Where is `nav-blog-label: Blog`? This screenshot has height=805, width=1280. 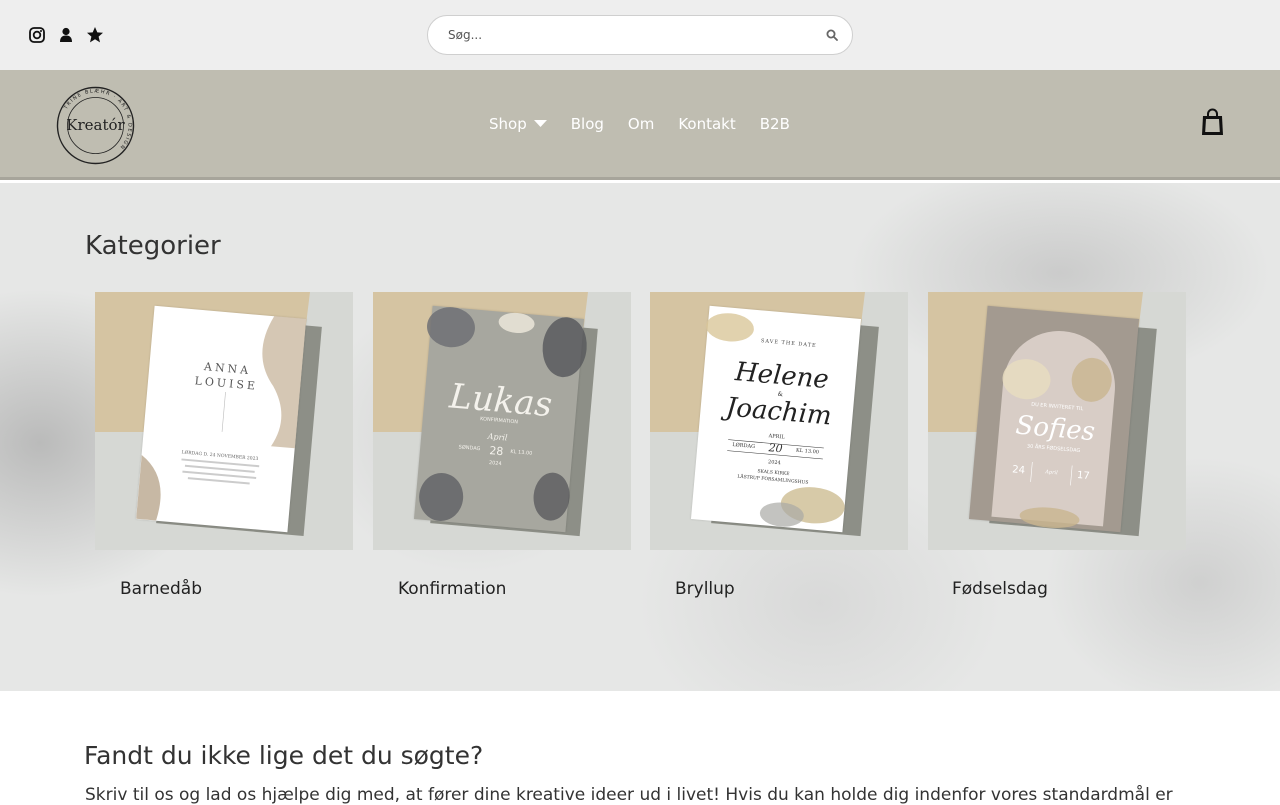 nav-blog-label: Blog is located at coordinates (587, 124).